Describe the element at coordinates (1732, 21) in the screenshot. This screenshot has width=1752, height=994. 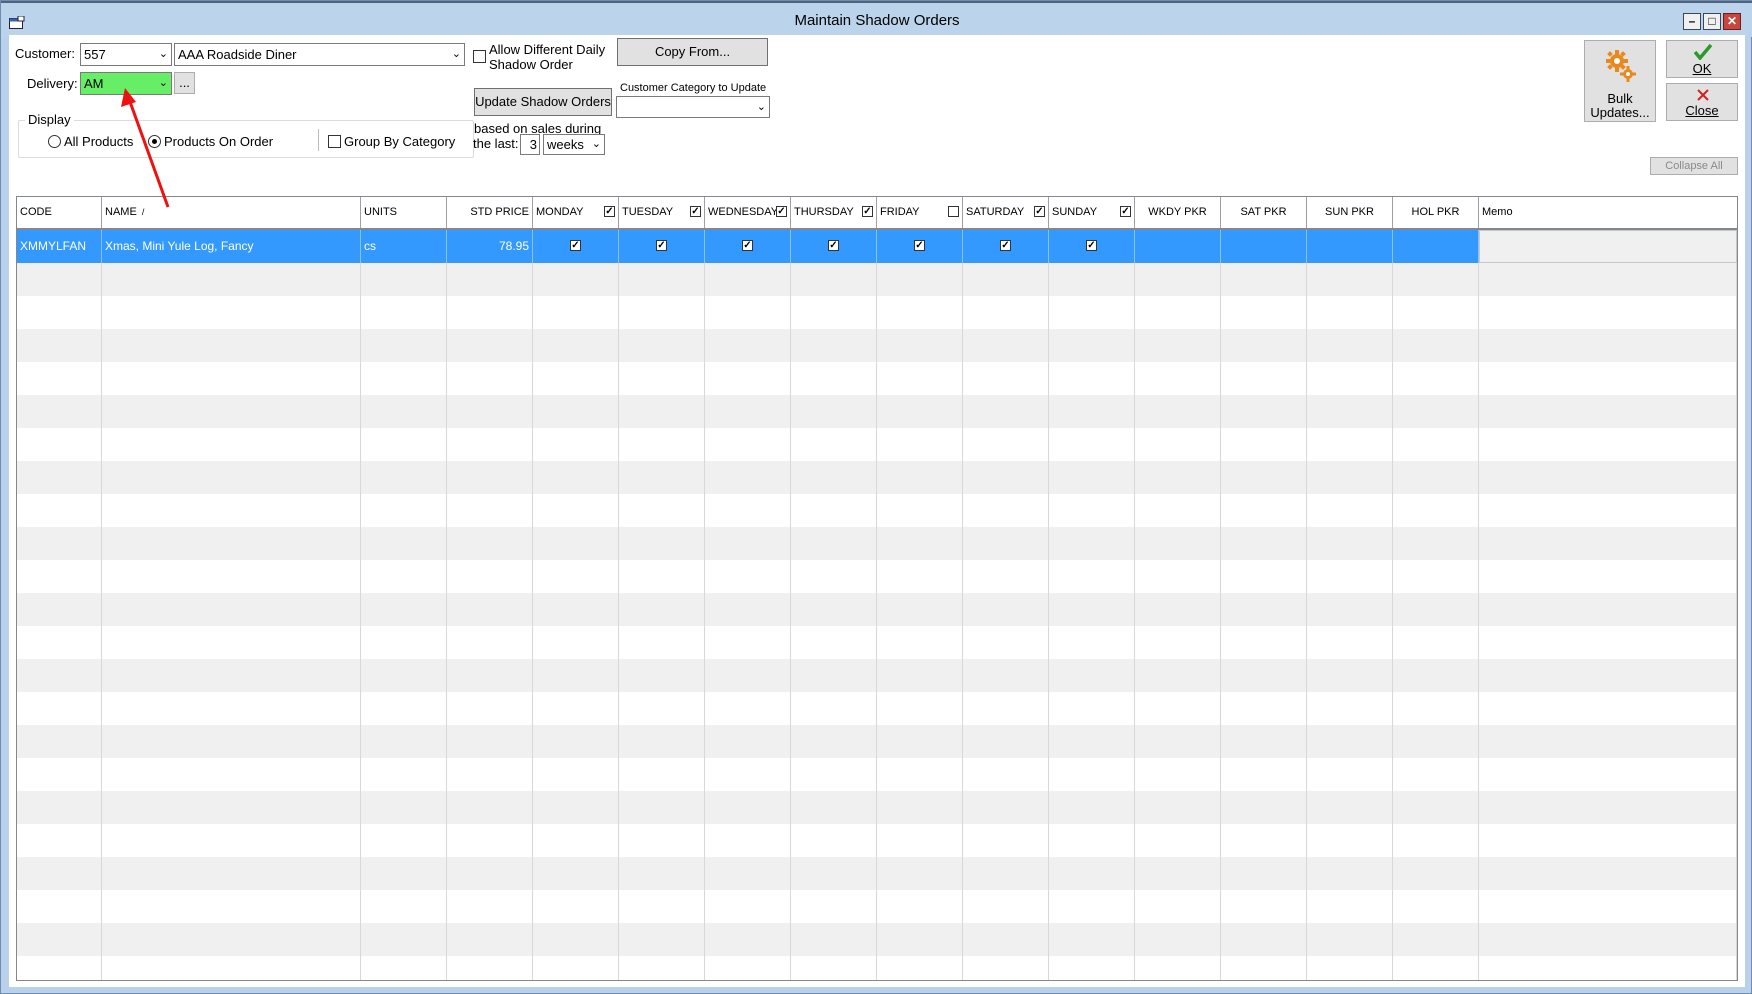
I see `close-window-button: ✕` at that location.